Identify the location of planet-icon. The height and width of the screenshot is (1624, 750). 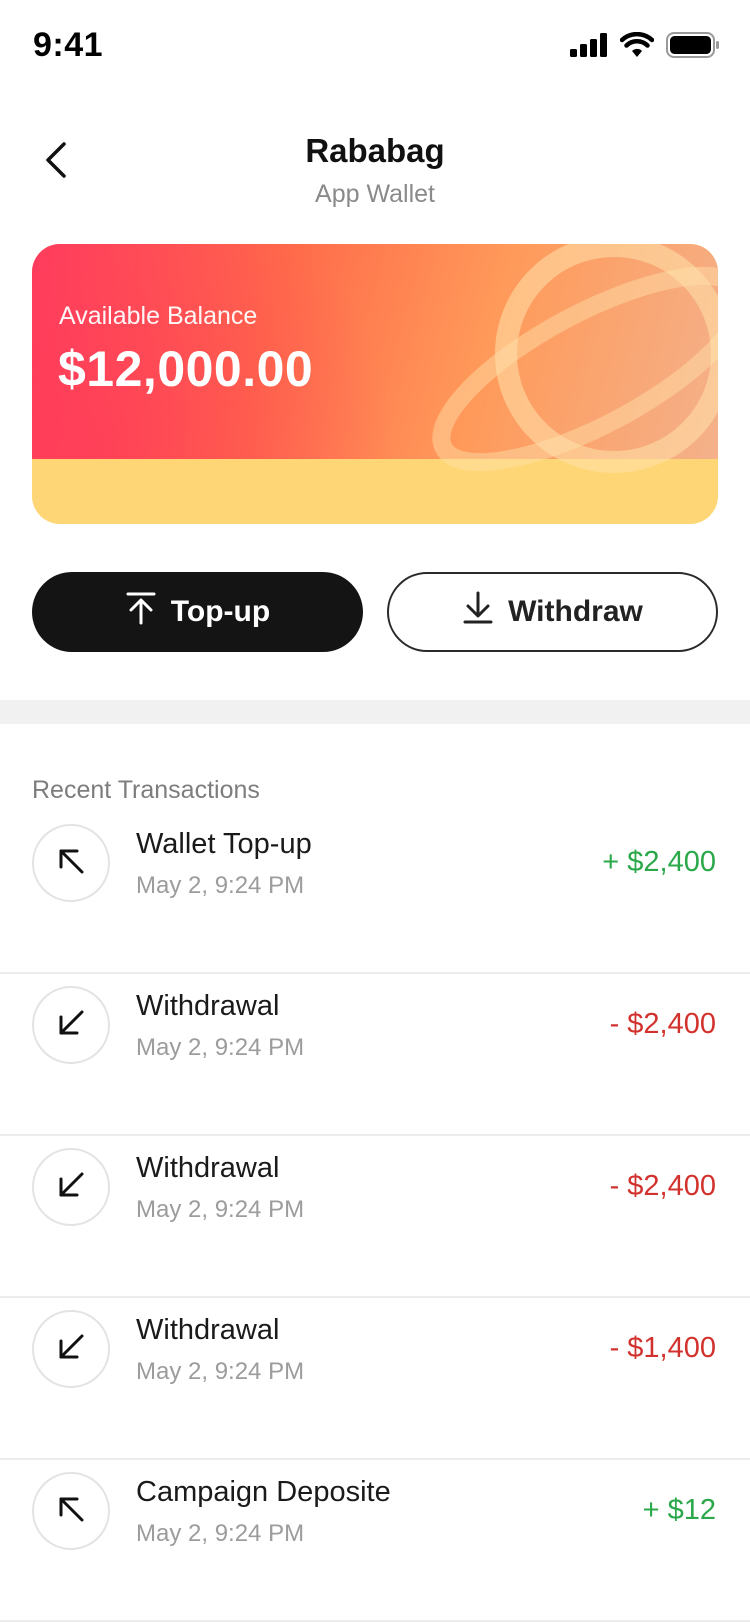
(570, 361).